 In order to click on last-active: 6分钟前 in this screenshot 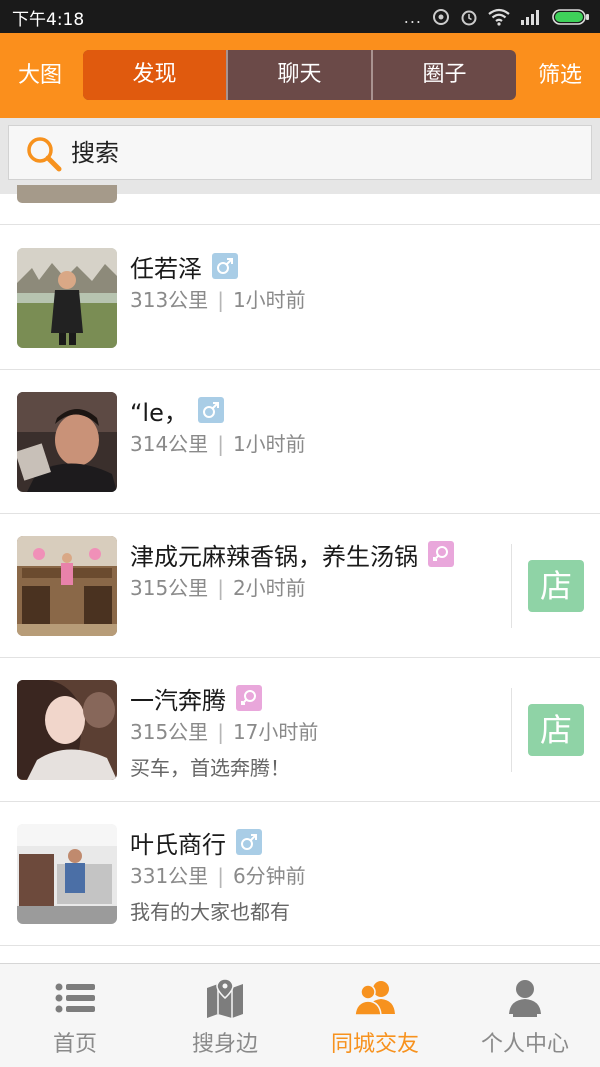, I will do `click(269, 876)`.